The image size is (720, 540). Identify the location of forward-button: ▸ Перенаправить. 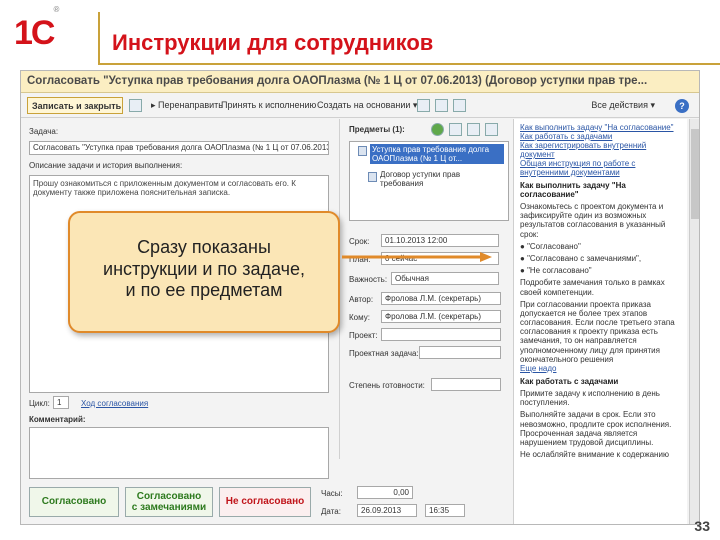
(187, 105).